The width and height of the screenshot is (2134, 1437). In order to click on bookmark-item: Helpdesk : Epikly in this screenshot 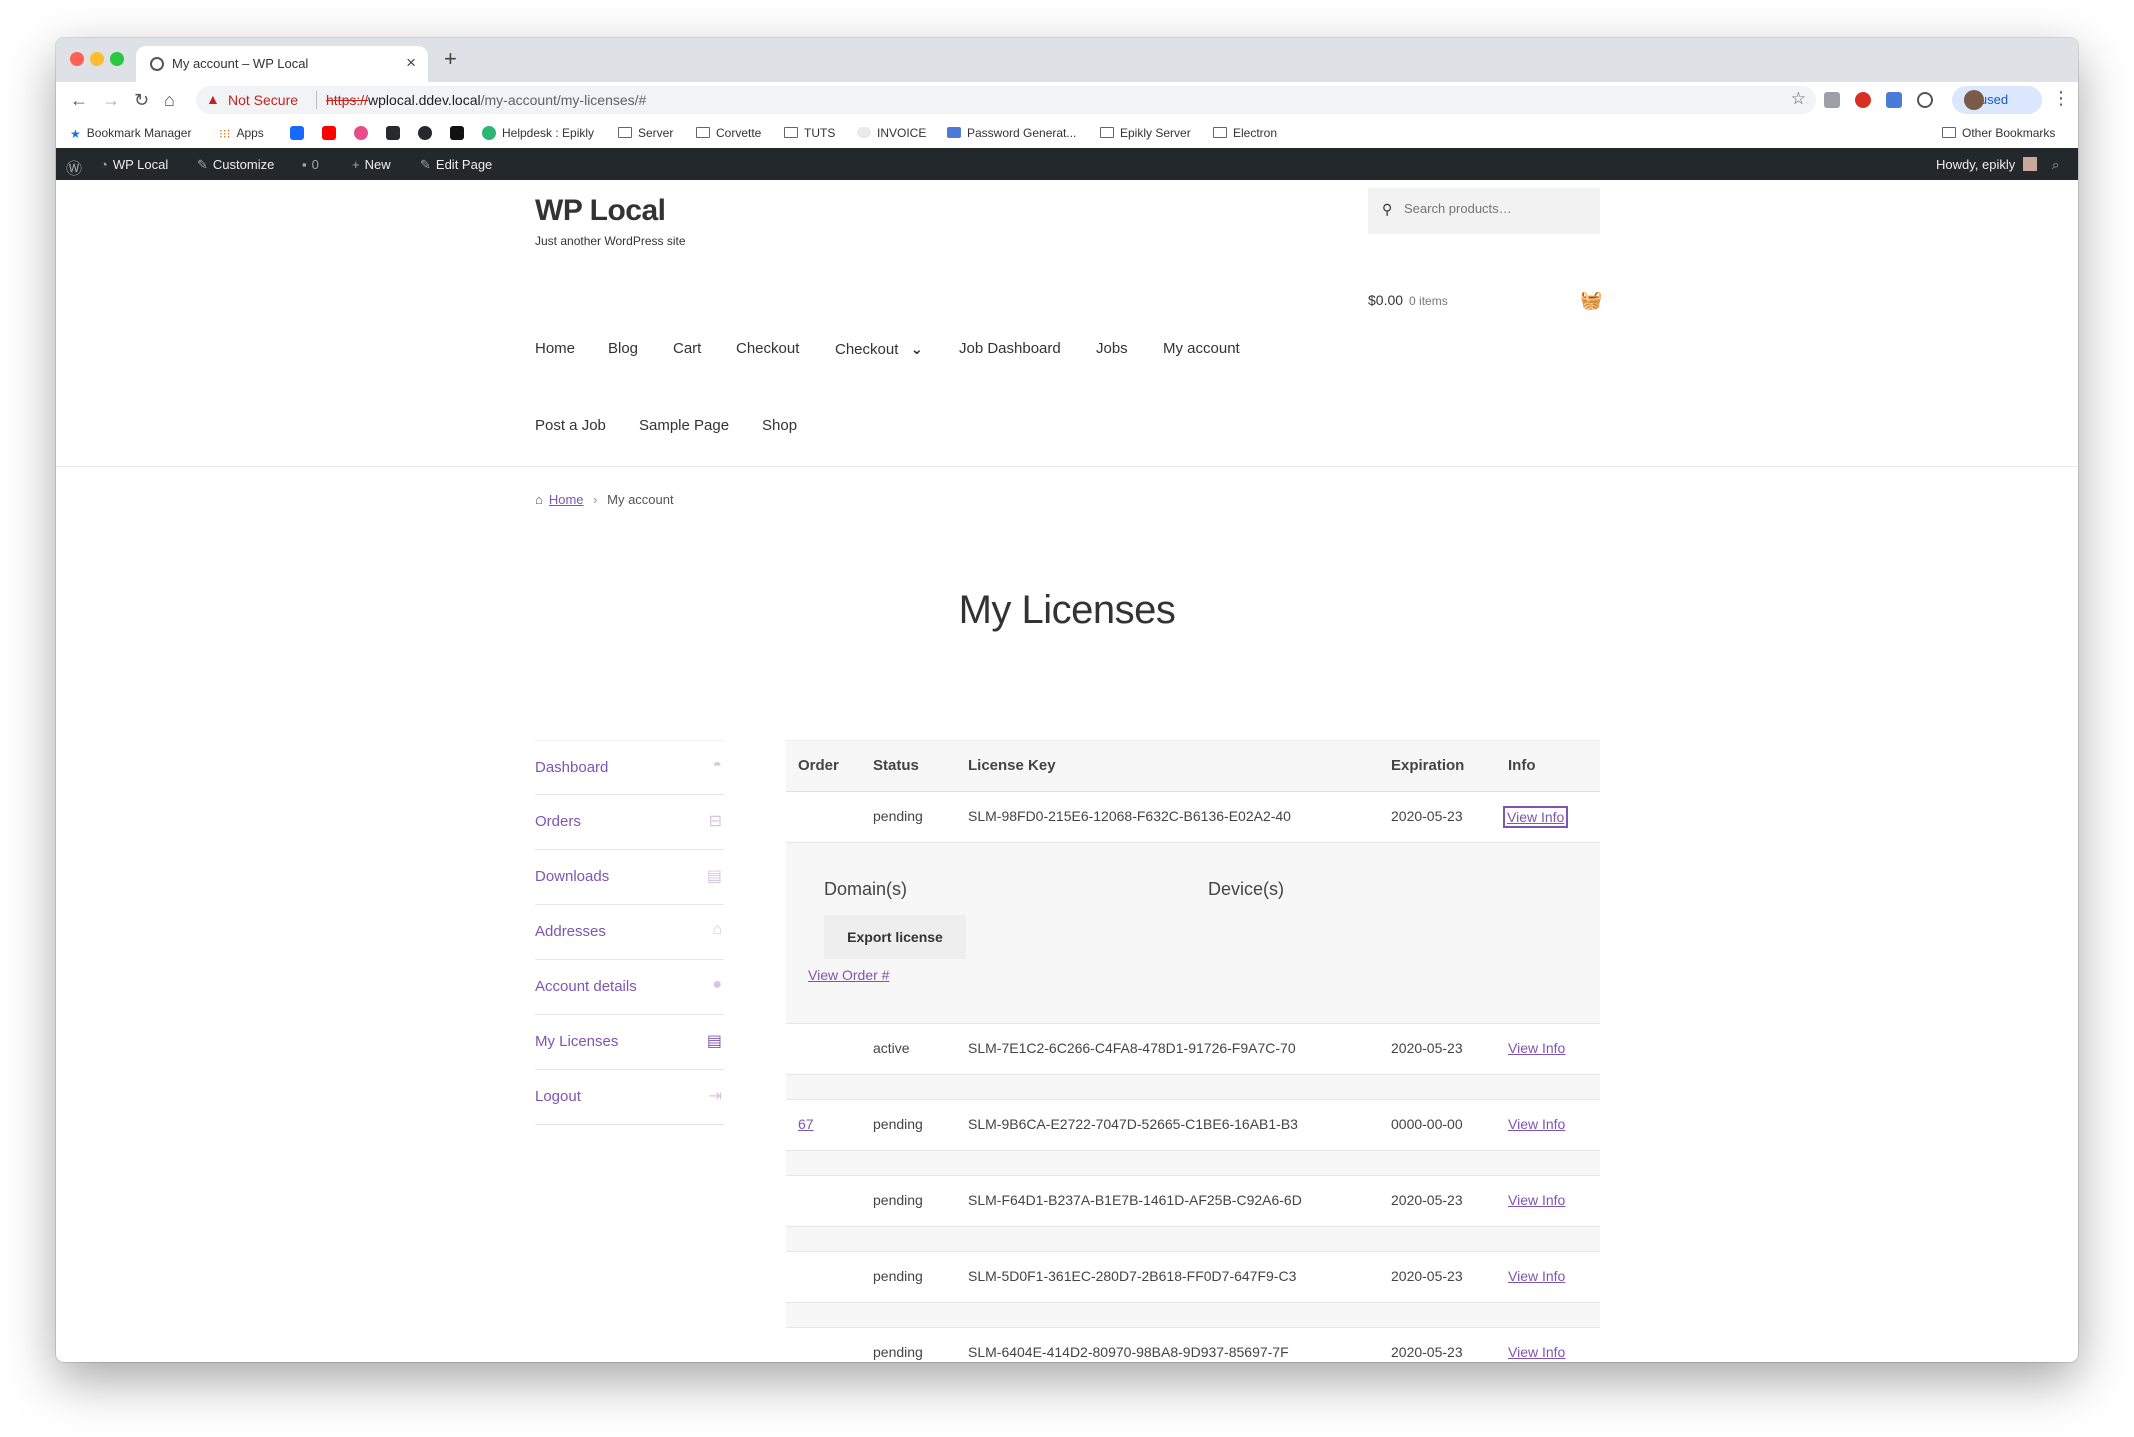, I will do `click(538, 133)`.